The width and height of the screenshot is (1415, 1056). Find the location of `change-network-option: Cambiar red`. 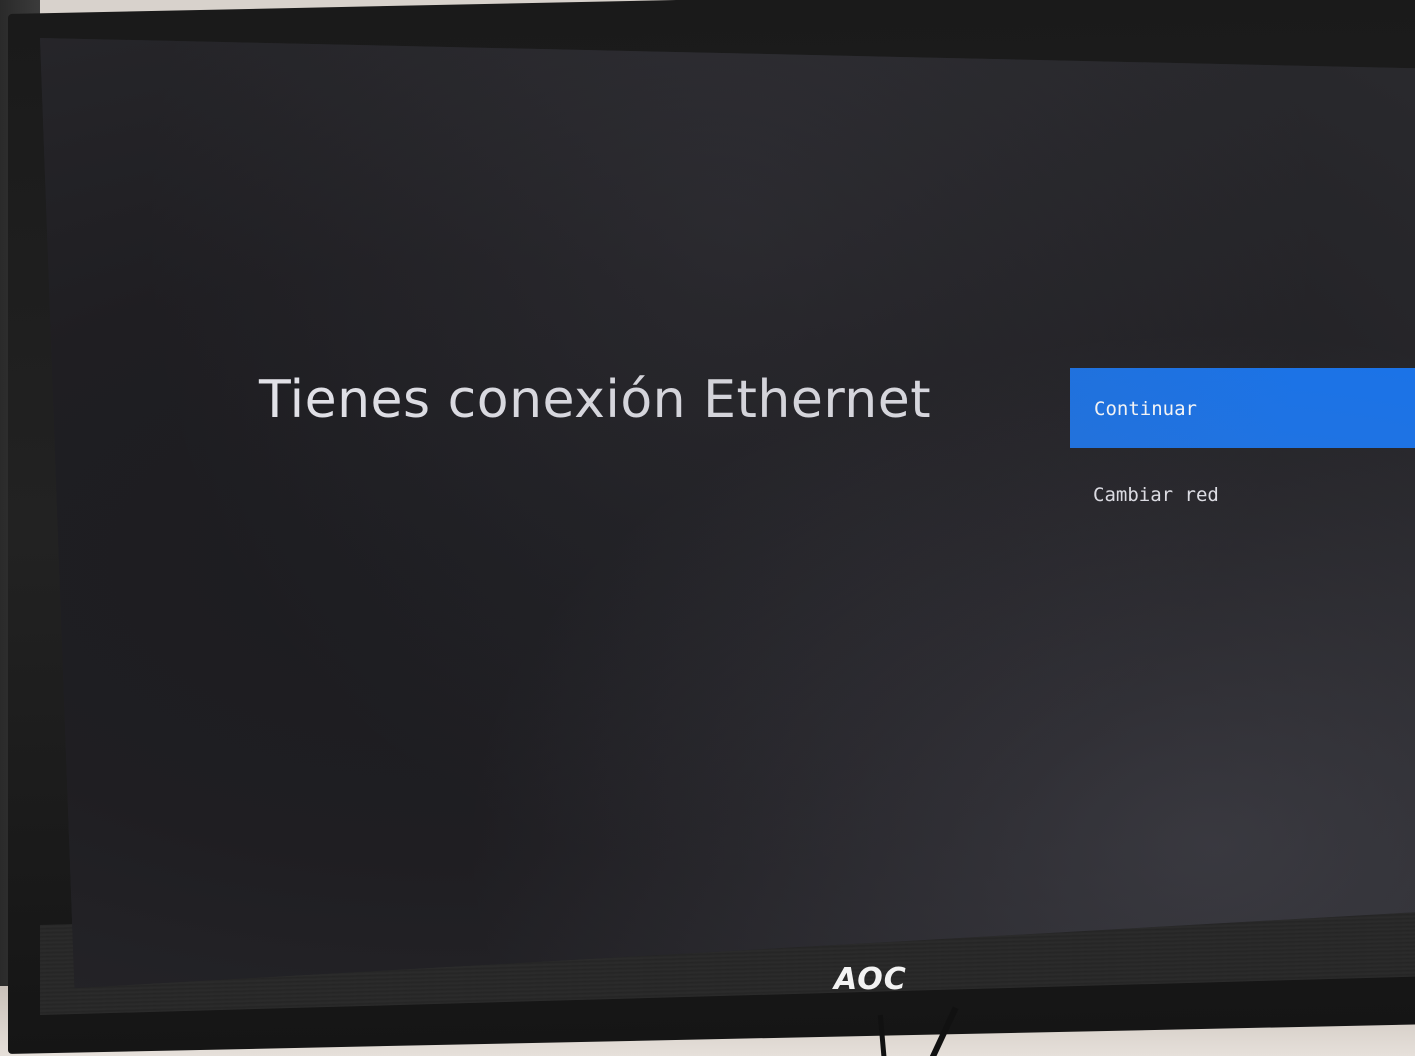

change-network-option: Cambiar red is located at coordinates (1156, 495).